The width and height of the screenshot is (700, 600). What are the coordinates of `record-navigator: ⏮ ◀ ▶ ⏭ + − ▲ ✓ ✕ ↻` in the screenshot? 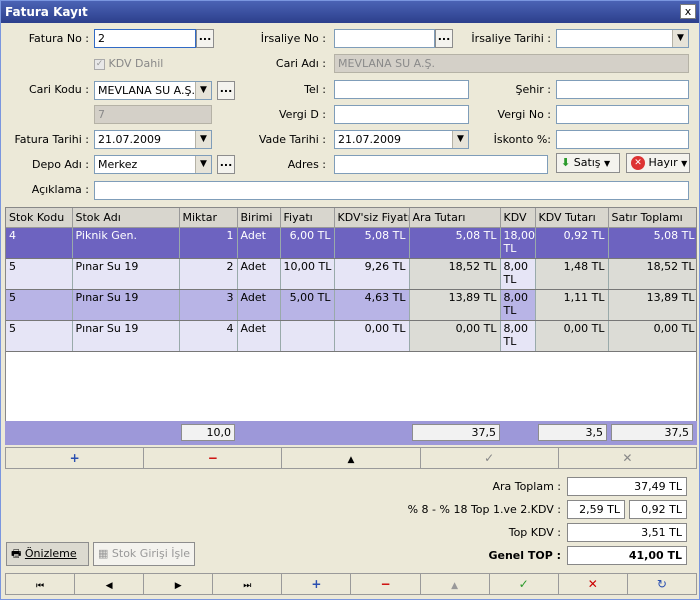 It's located at (351, 584).